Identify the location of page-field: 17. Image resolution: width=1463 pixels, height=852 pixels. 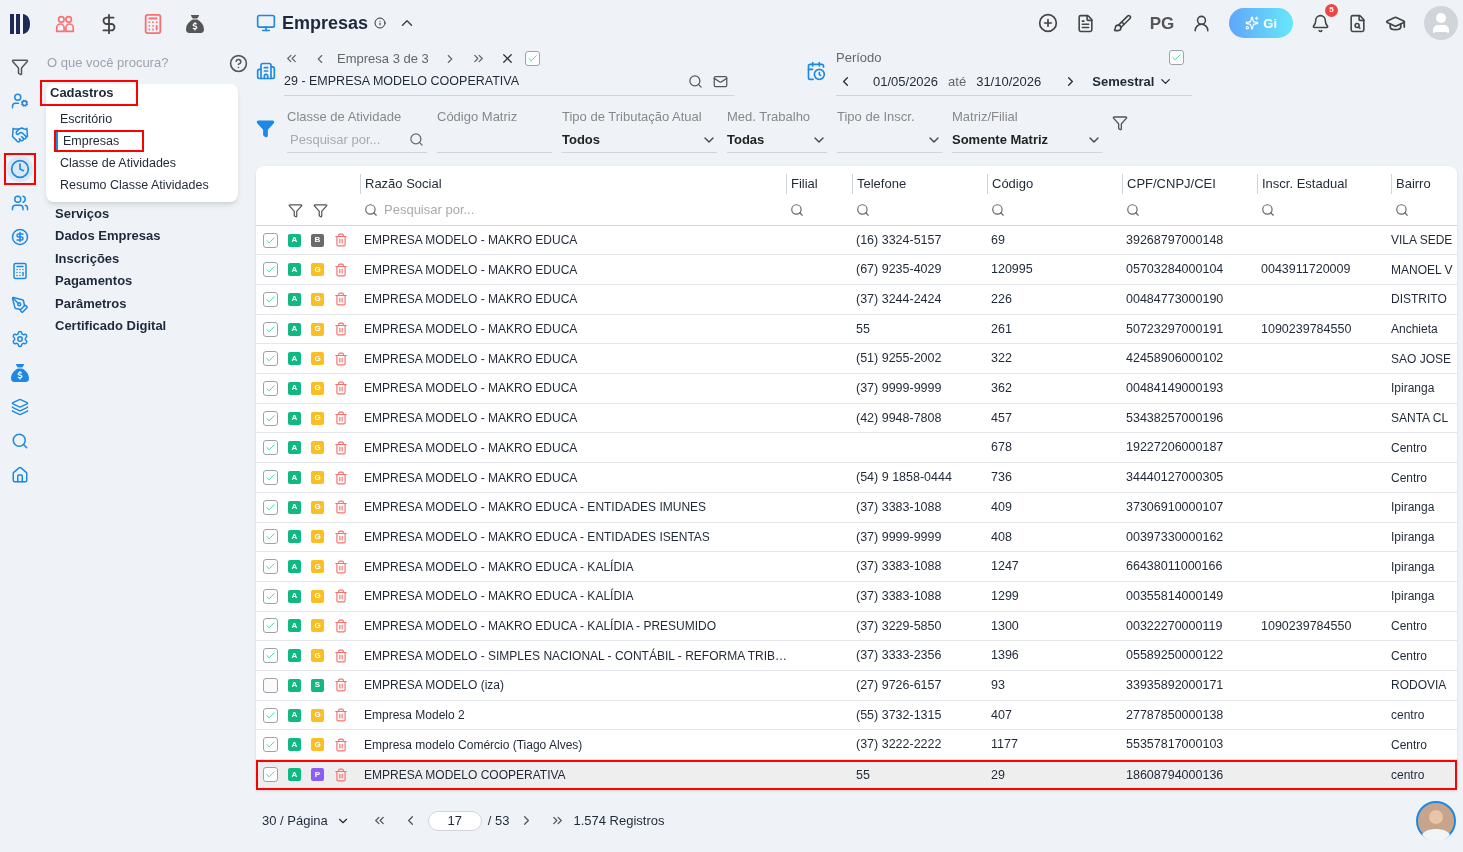
(454, 820).